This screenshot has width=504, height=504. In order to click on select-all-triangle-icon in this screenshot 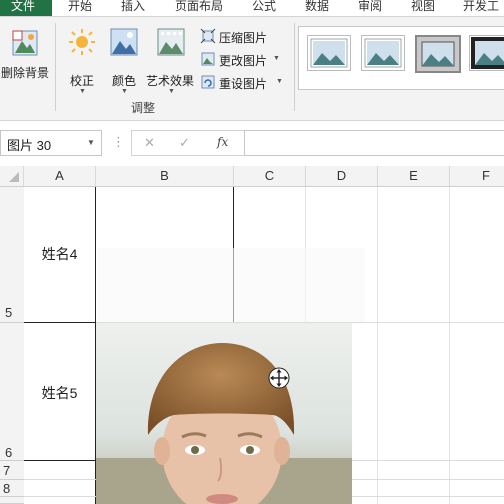, I will do `click(14, 177)`.